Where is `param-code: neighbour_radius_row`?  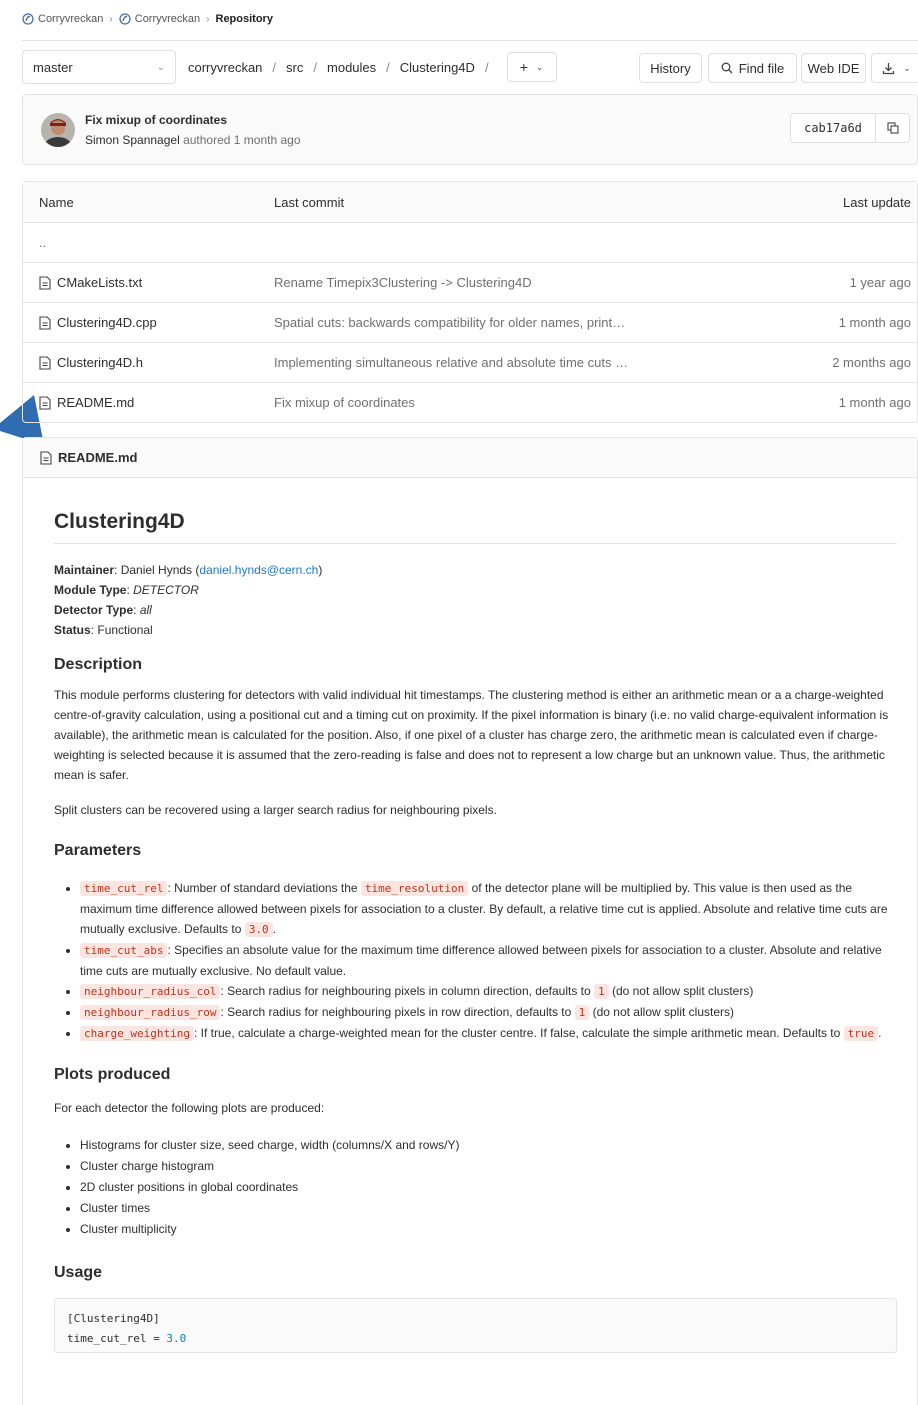
param-code: neighbour_radius_row is located at coordinates (150, 1012).